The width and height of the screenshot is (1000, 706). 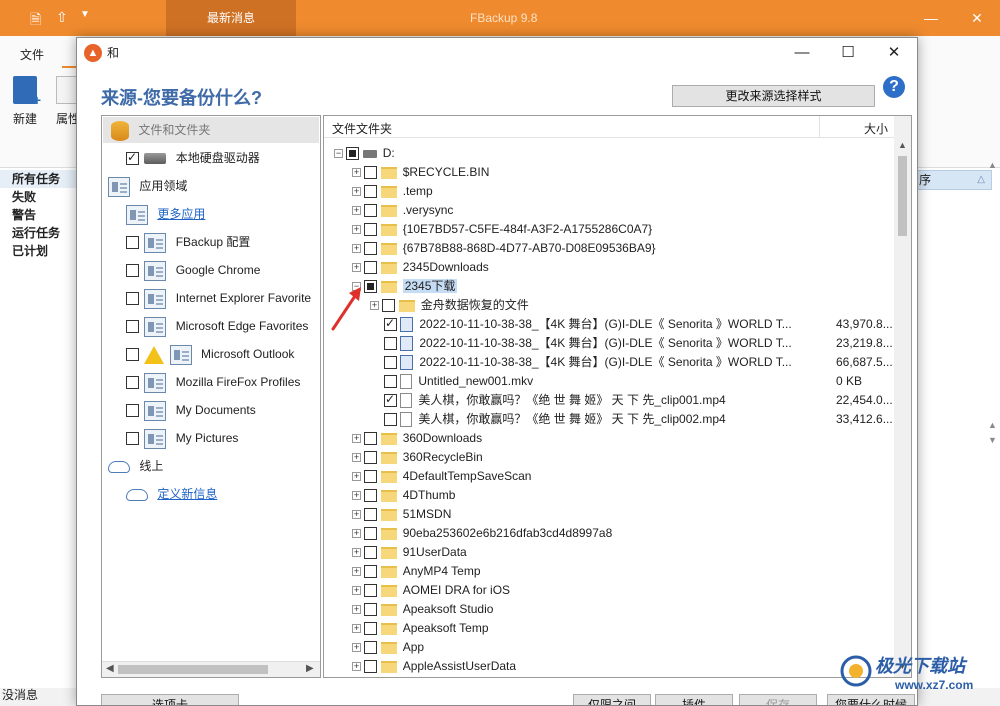 What do you see at coordinates (977, 18) in the screenshot?
I see `app-close-button: ✕` at bounding box center [977, 18].